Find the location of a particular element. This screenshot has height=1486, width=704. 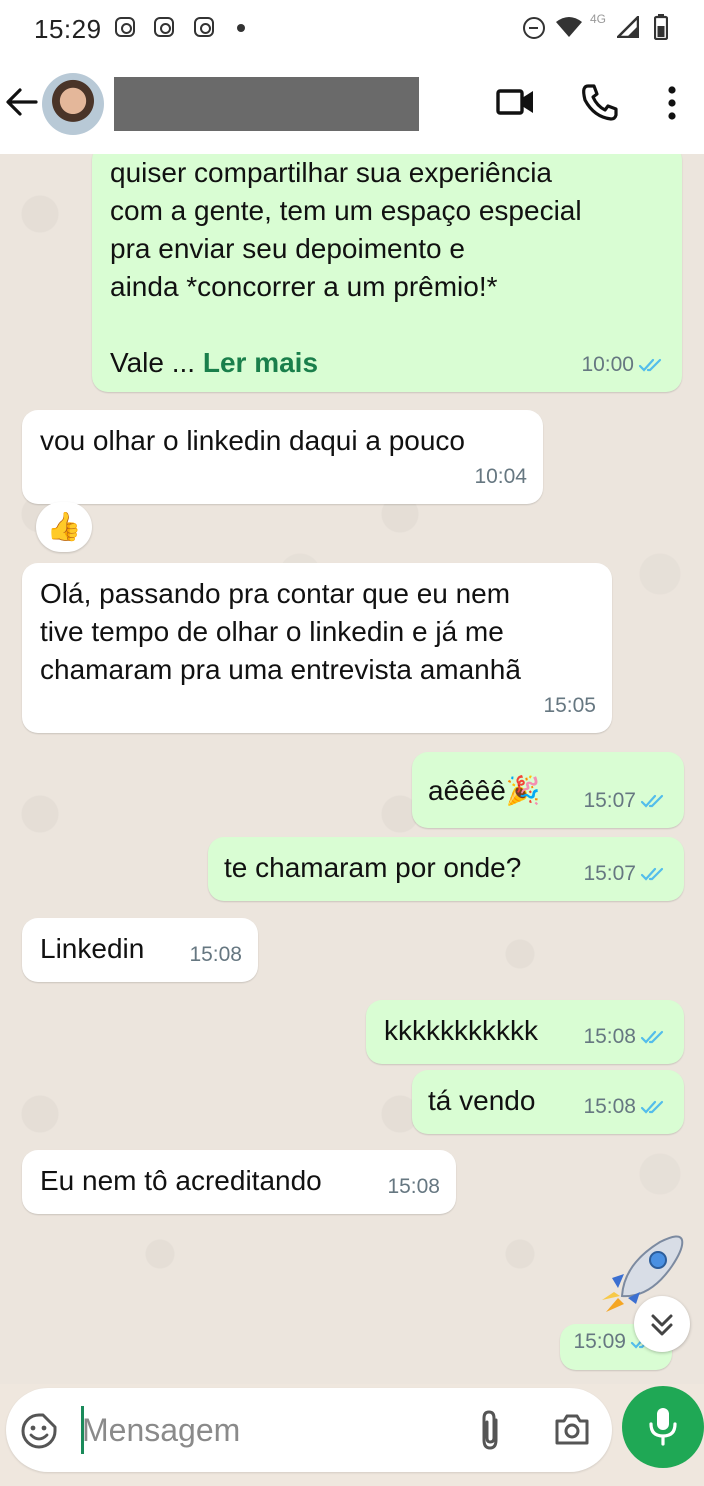

message-text: kkkkkkkkkkk is located at coordinates (461, 1030).